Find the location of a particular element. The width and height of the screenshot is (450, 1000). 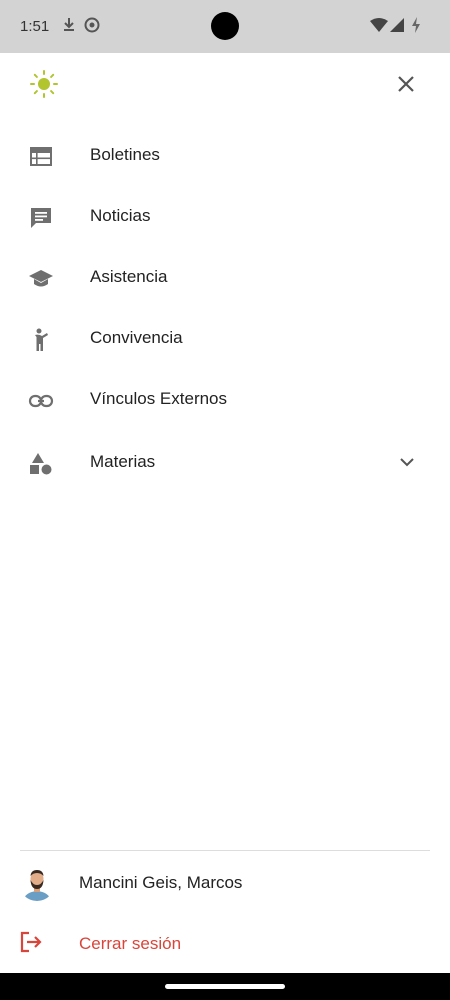

chevron-down-icon is located at coordinates (407, 464).